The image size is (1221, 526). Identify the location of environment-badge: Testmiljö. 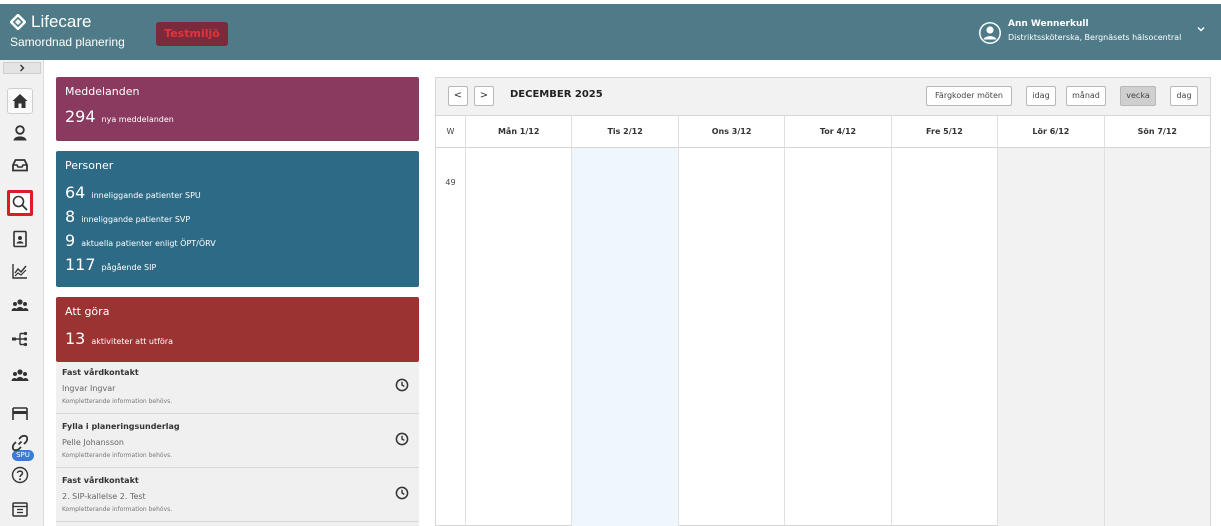
(192, 34).